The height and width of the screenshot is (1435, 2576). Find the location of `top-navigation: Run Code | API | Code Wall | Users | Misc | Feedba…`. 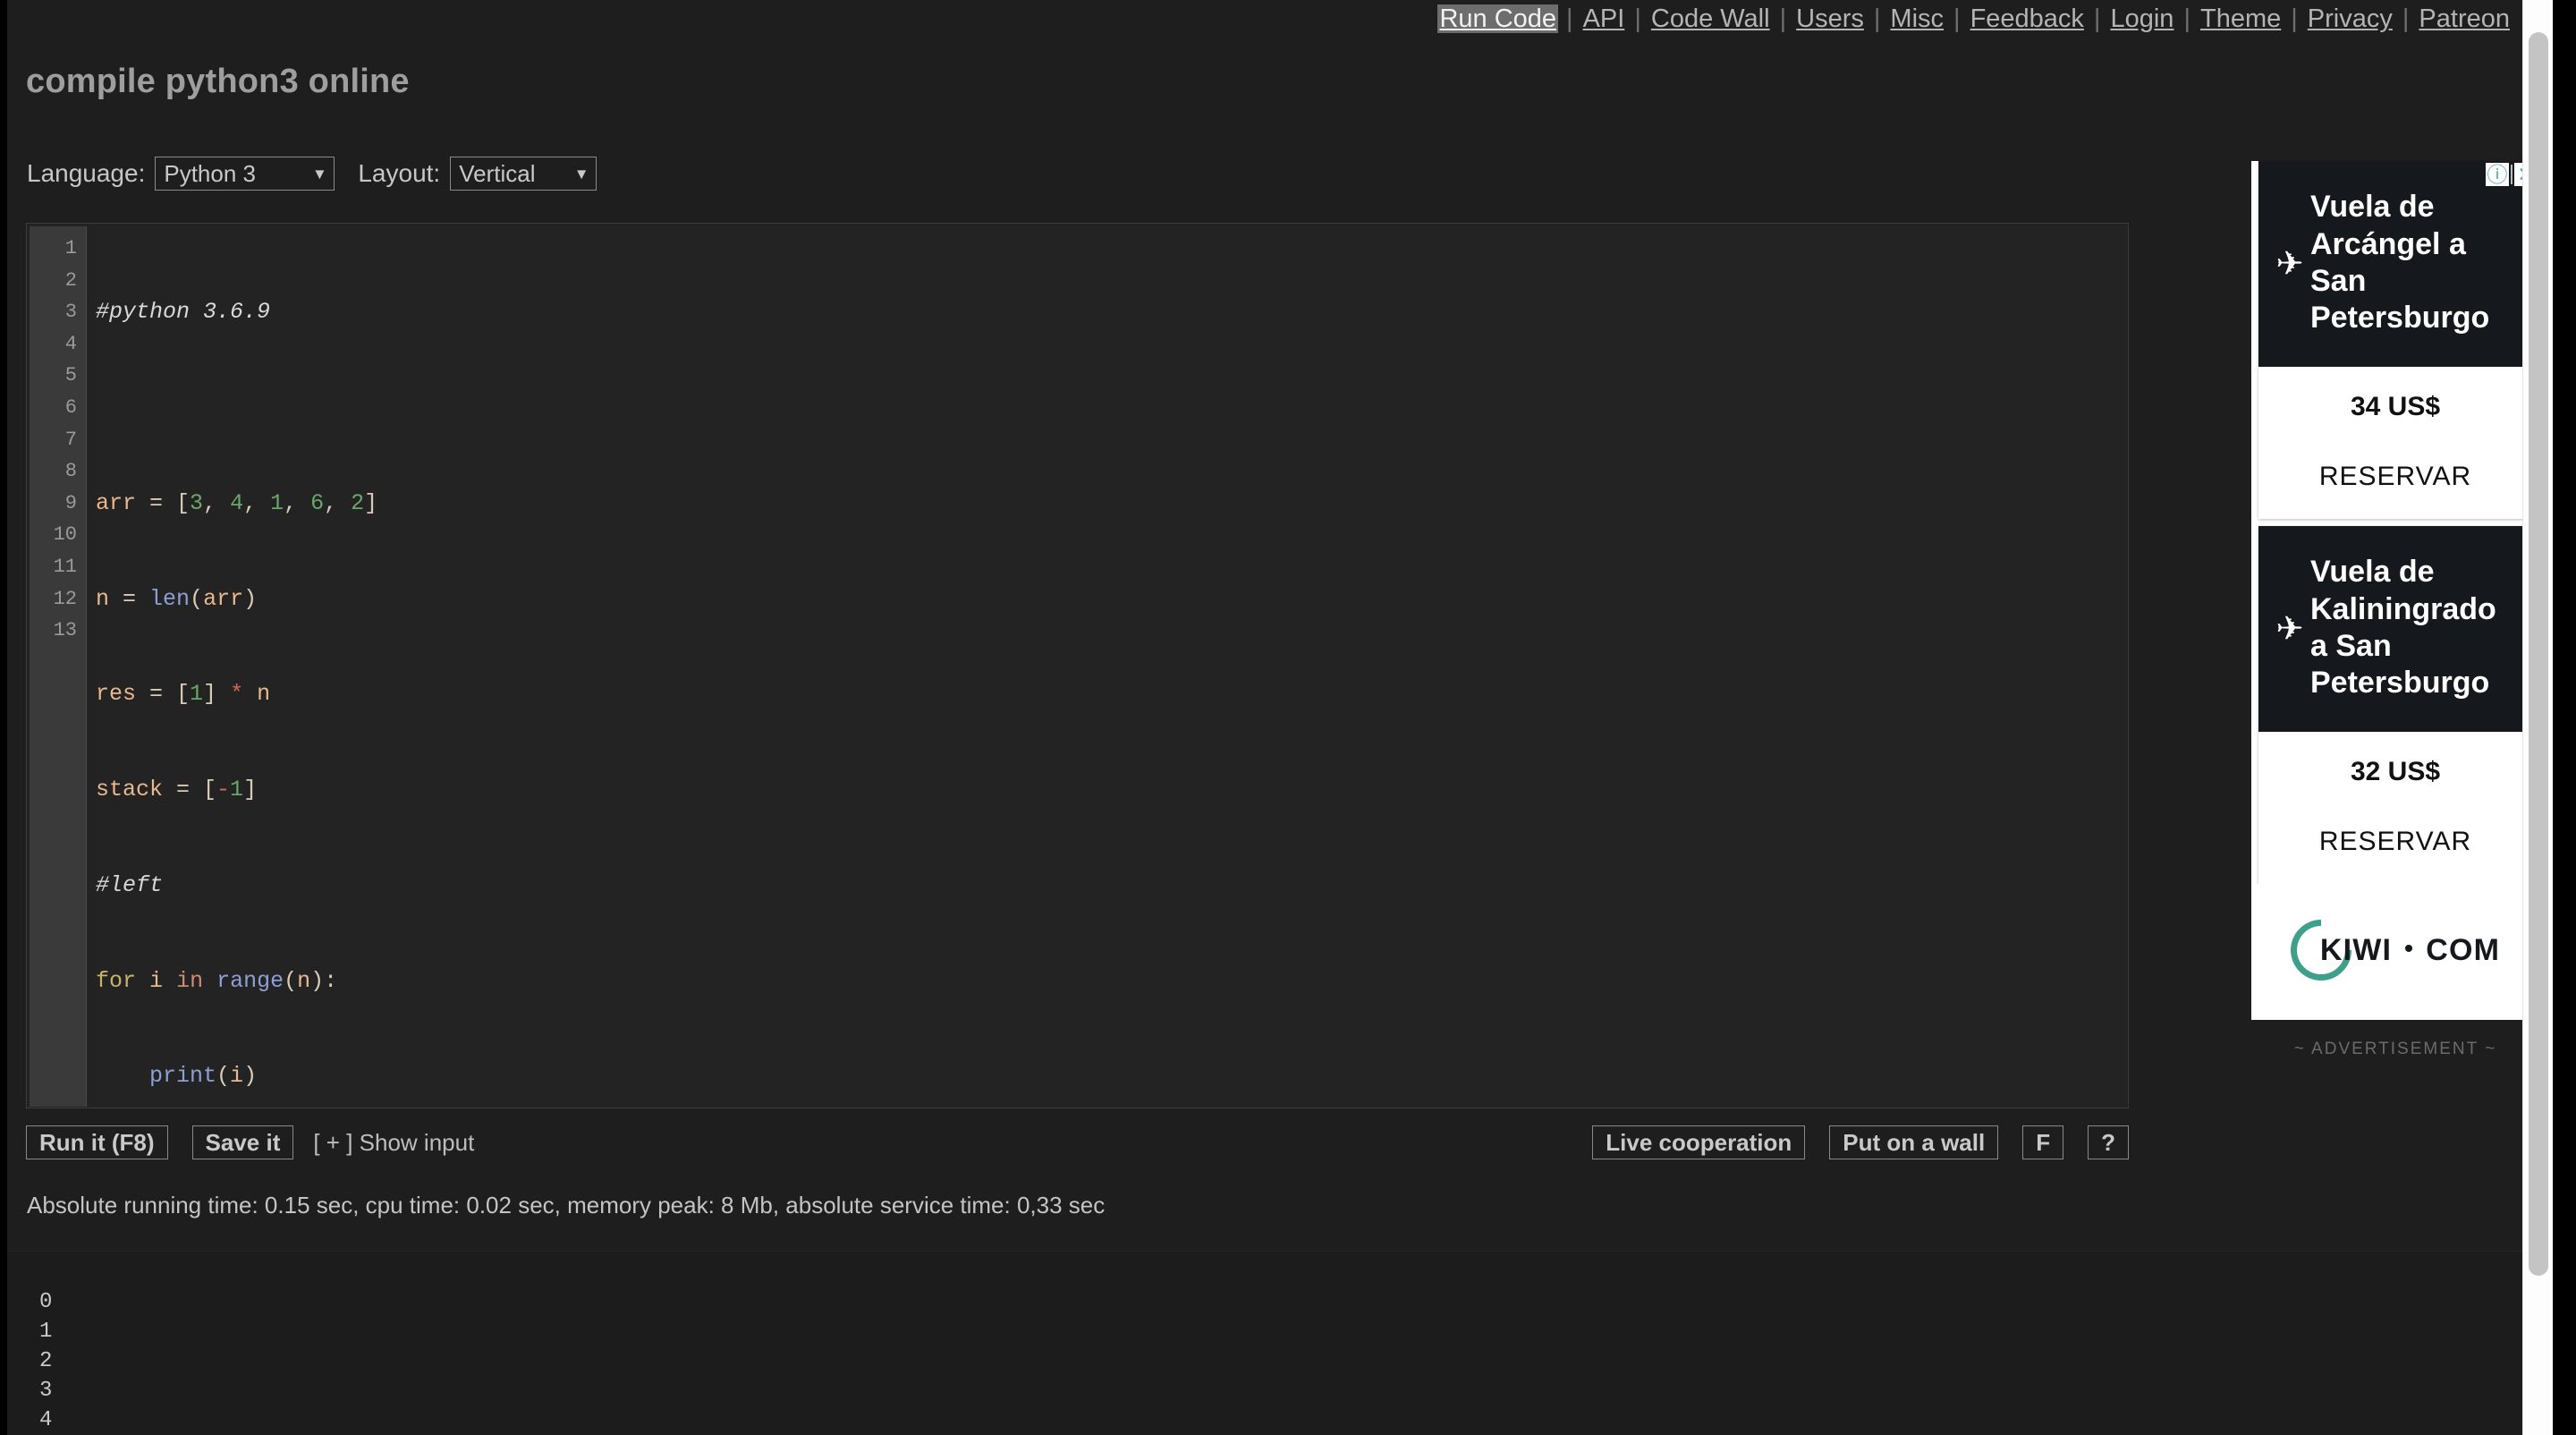

top-navigation: Run Code | API | Code Wall | Users | Misc | Feedba… is located at coordinates (1280, 19).